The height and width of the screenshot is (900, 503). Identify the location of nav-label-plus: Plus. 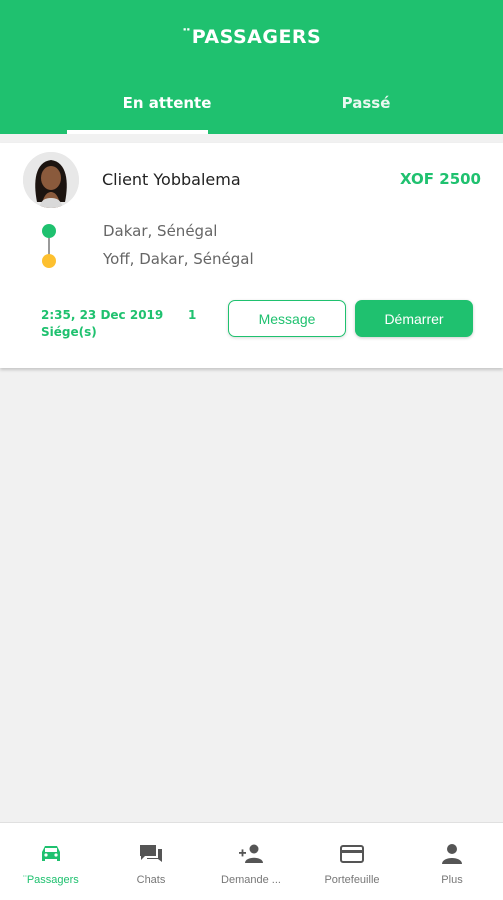
(452, 880).